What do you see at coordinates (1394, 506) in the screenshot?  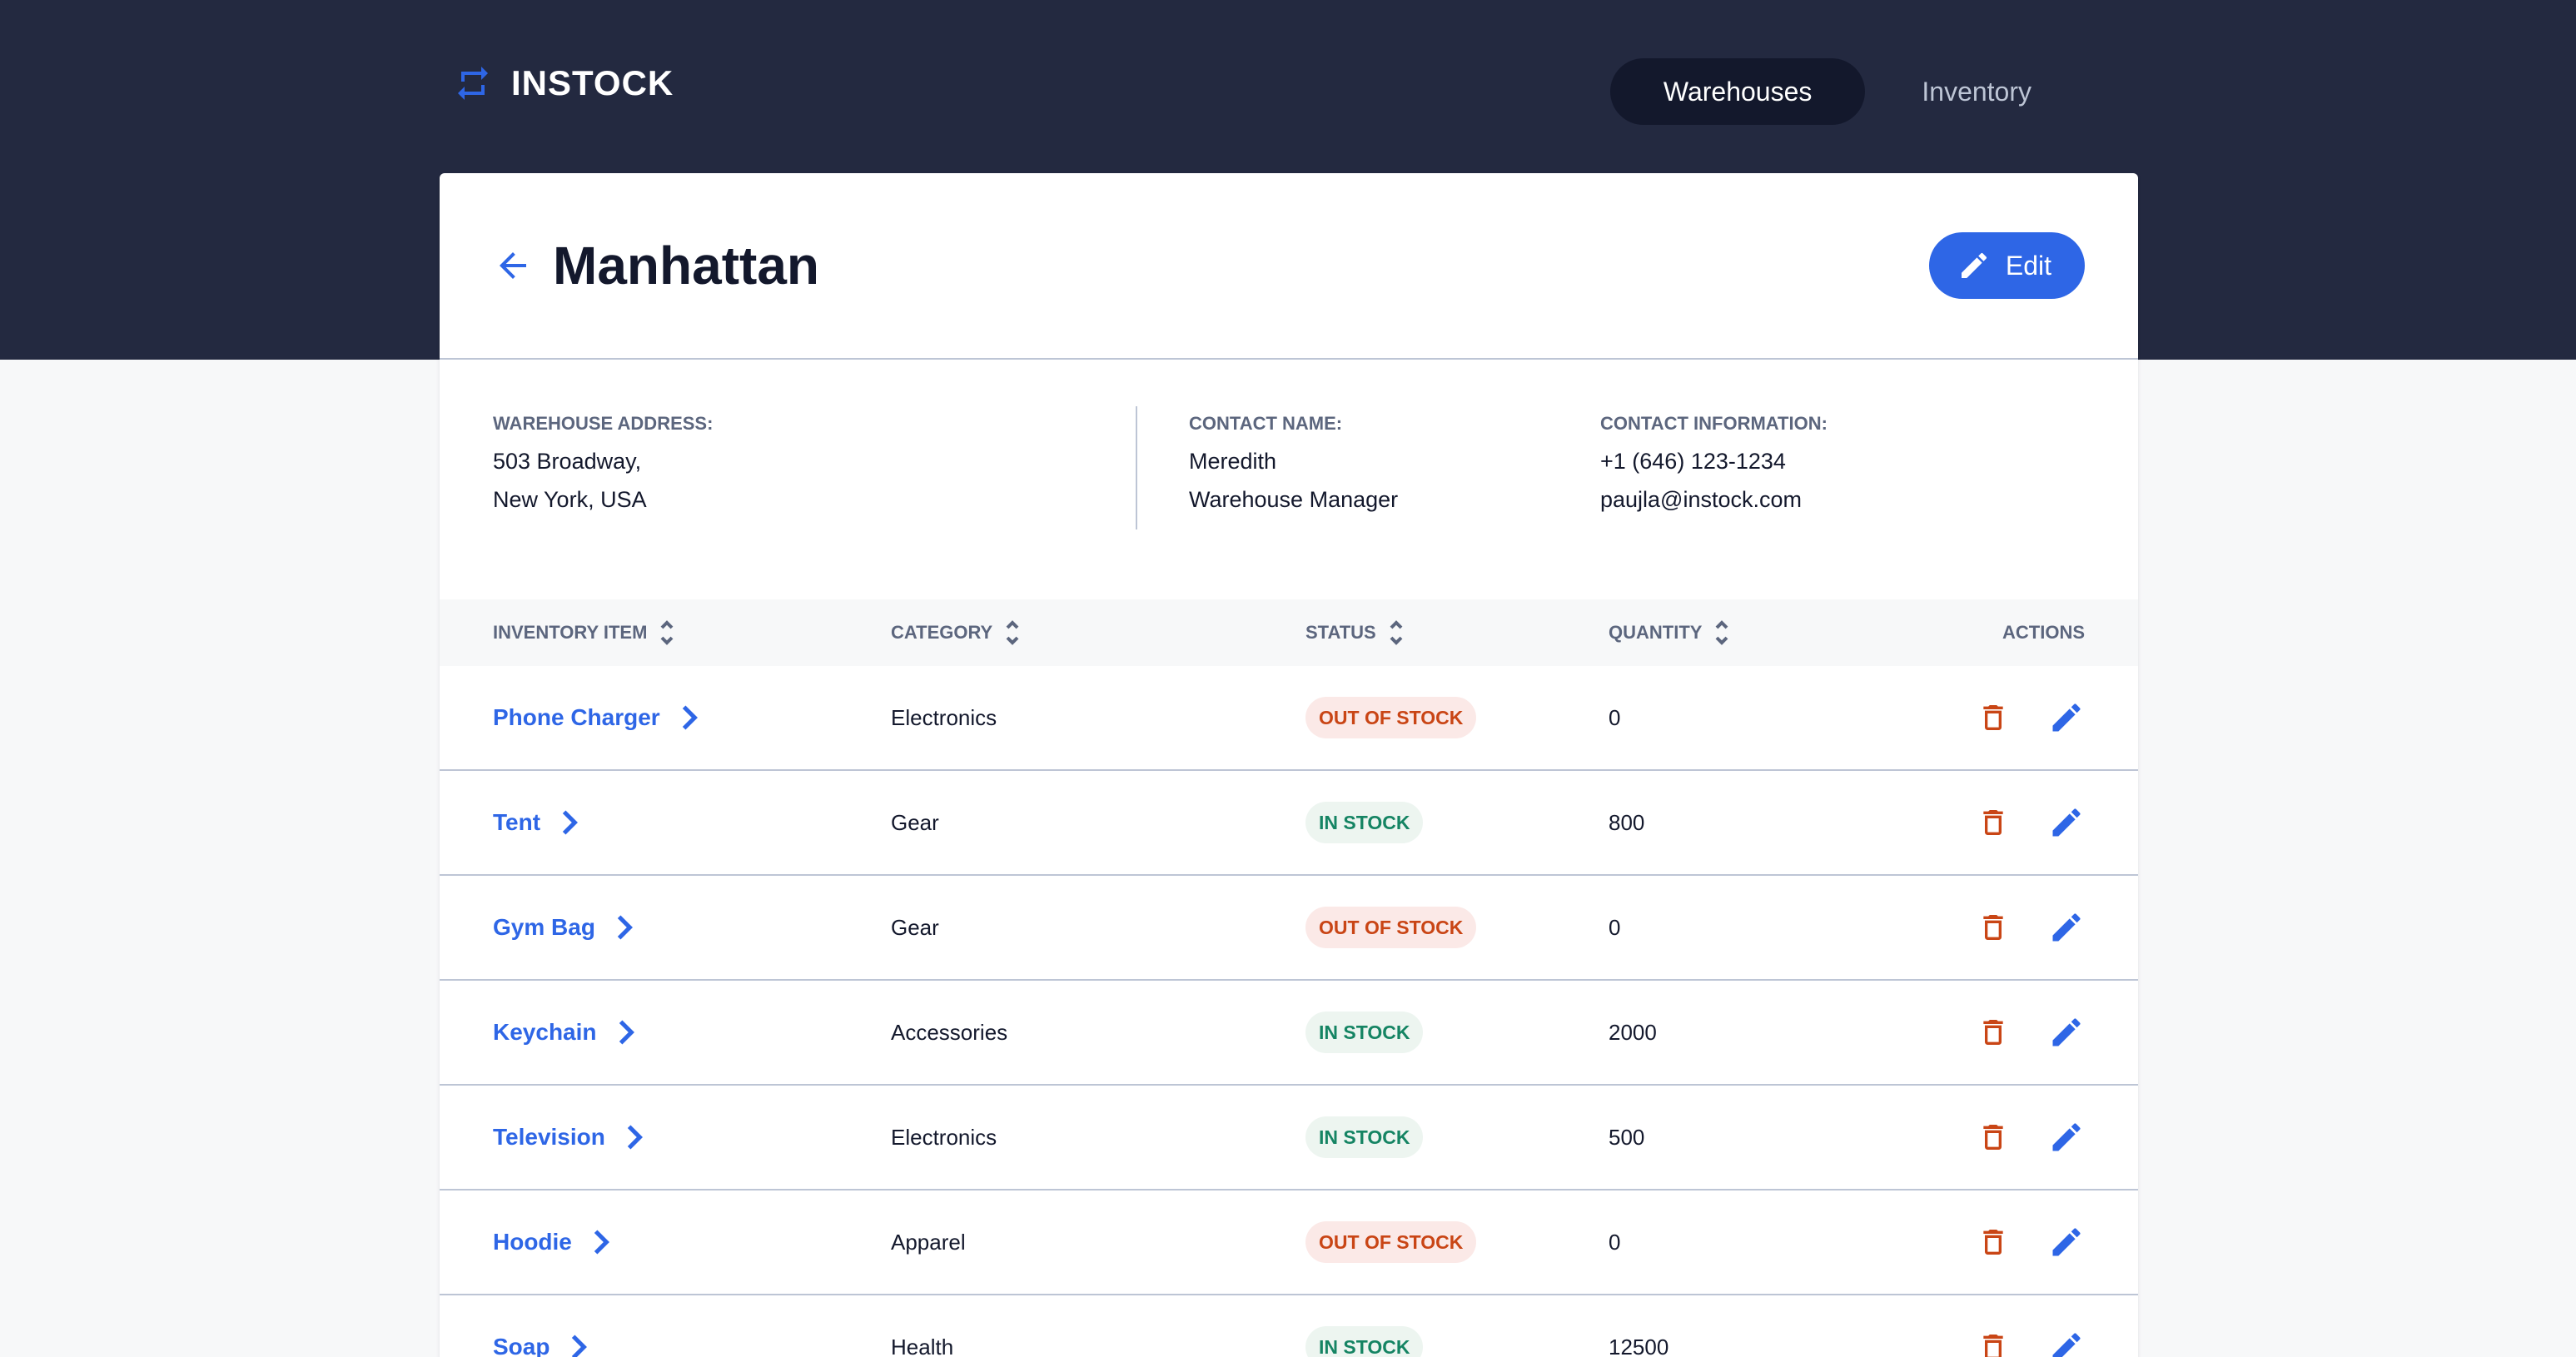 I see `contact-section: CONTACT NAME: Meredith Warehouse Manager` at bounding box center [1394, 506].